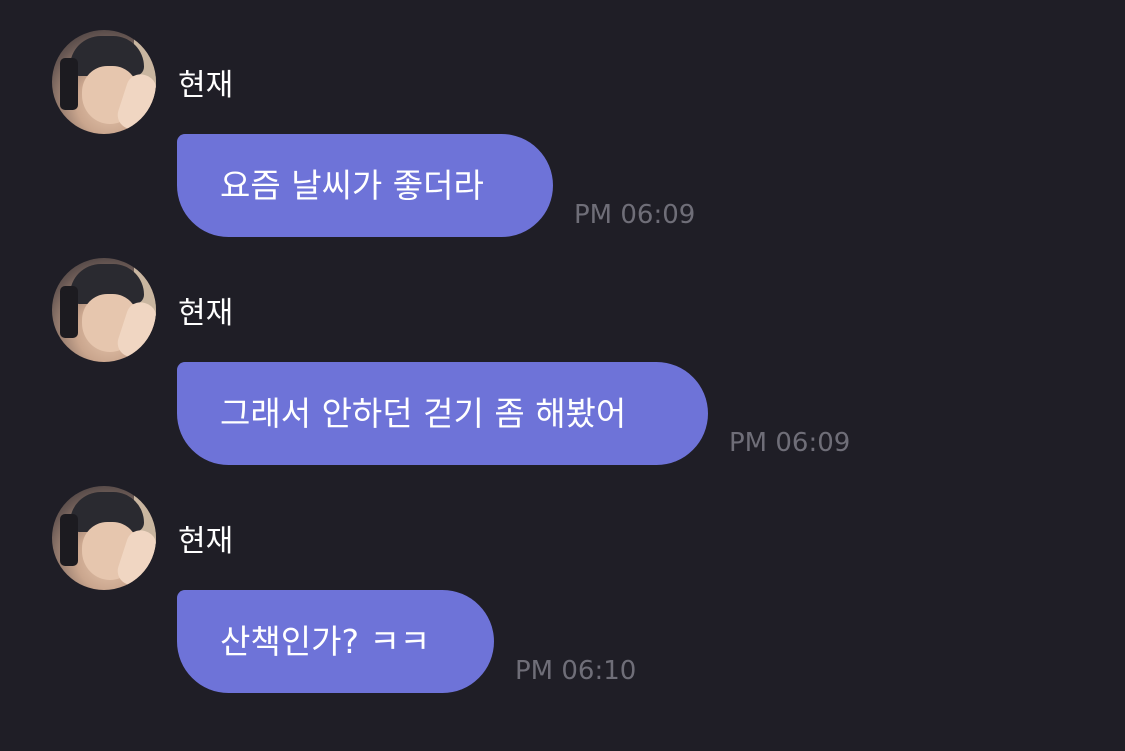 The height and width of the screenshot is (751, 1125). What do you see at coordinates (365, 185) in the screenshot?
I see `message-bubble: 요즘 날씨가 좋더라` at bounding box center [365, 185].